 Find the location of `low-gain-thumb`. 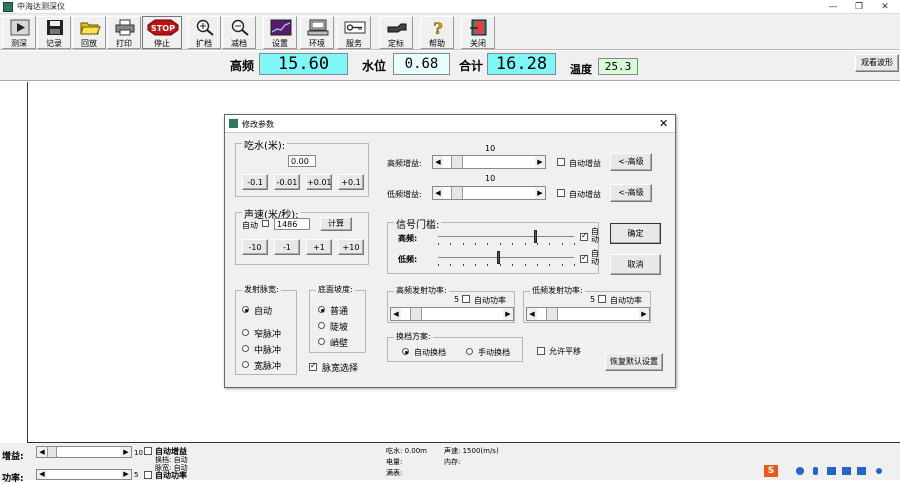

low-gain-thumb is located at coordinates (457, 193).